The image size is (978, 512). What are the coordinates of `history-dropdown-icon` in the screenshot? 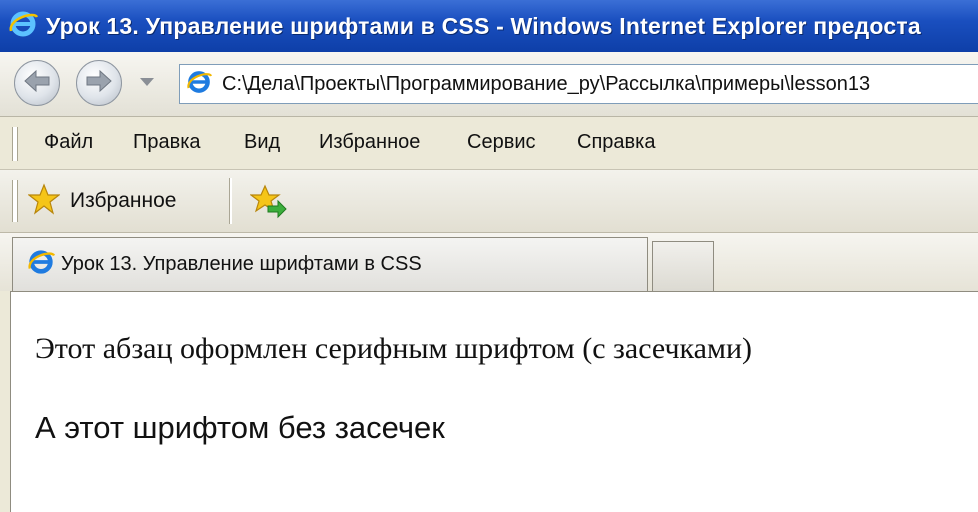 It's located at (147, 82).